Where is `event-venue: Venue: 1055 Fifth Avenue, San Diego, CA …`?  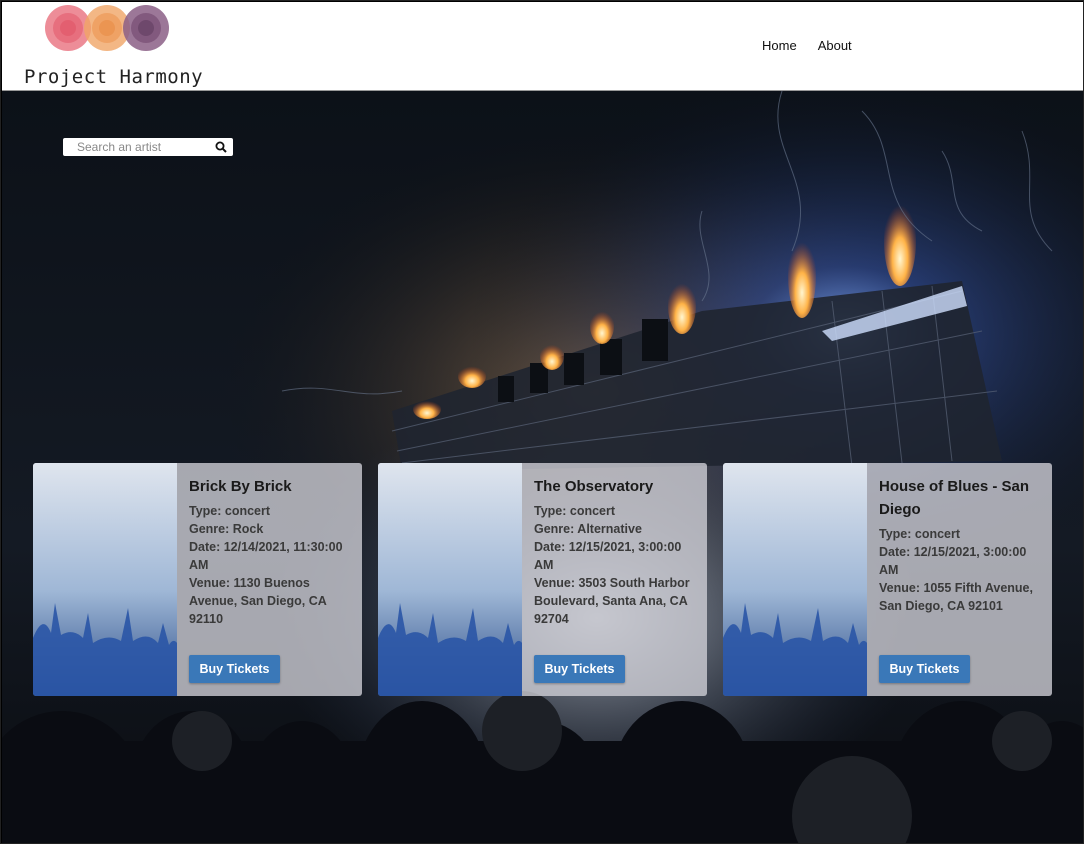
event-venue: Venue: 1055 Fifth Avenue, San Diego, CA … is located at coordinates (956, 597).